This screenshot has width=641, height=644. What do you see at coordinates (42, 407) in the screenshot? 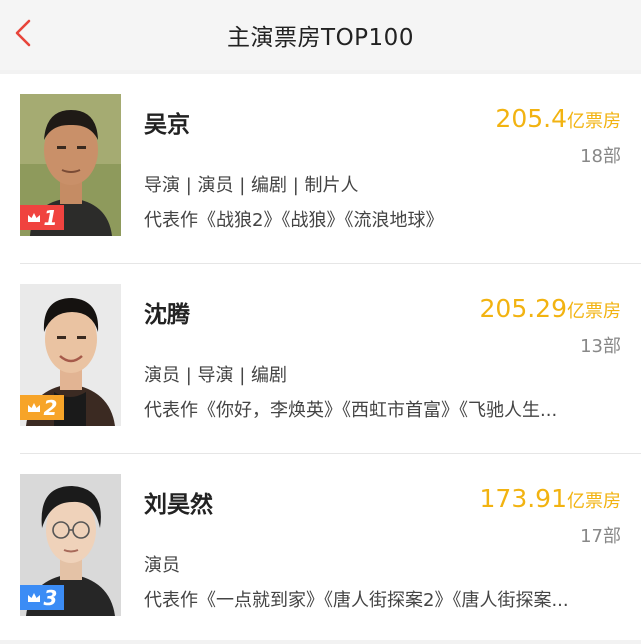
I see `rank-badge: 2` at bounding box center [42, 407].